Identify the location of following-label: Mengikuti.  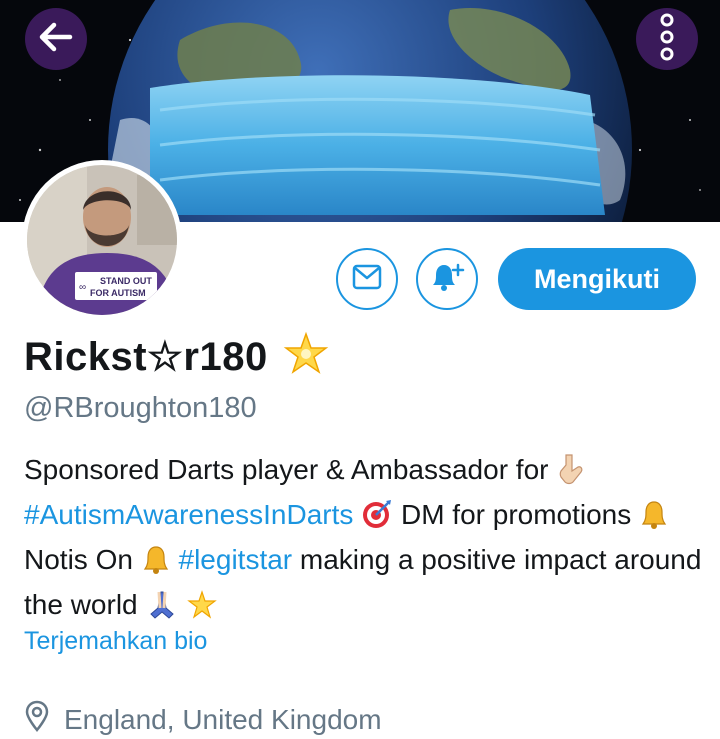
(597, 278).